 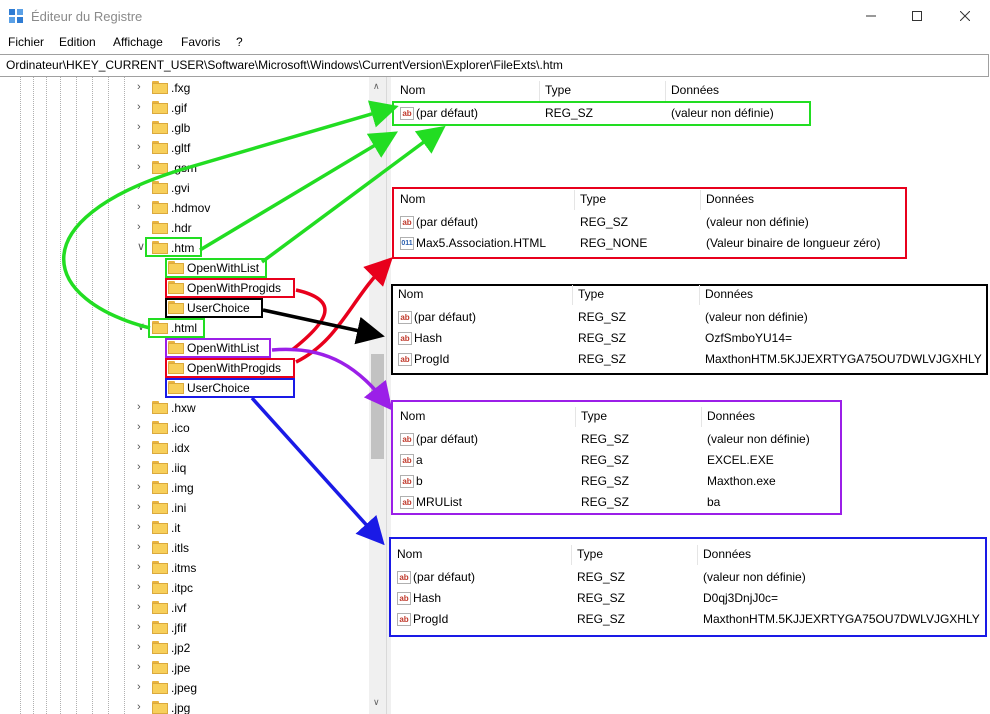 I want to click on close-button, so click(x=965, y=16).